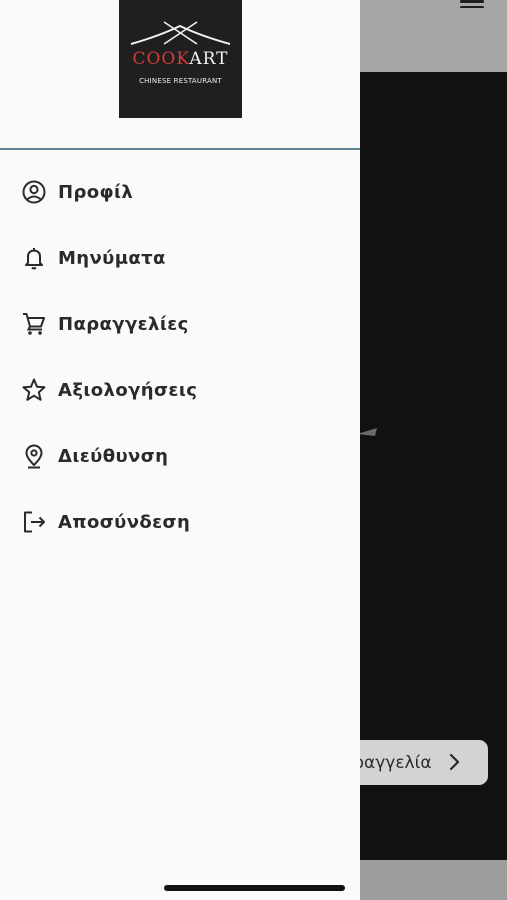 The image size is (507, 900). What do you see at coordinates (34, 390) in the screenshot?
I see `star-icon` at bounding box center [34, 390].